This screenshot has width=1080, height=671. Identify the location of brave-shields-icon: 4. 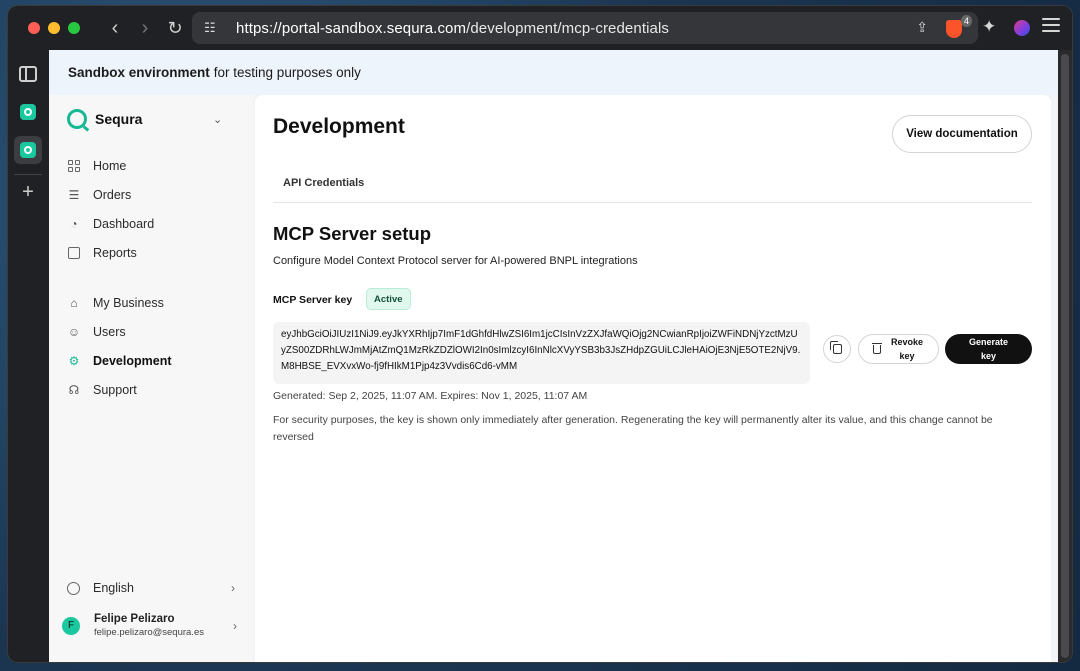
(959, 26).